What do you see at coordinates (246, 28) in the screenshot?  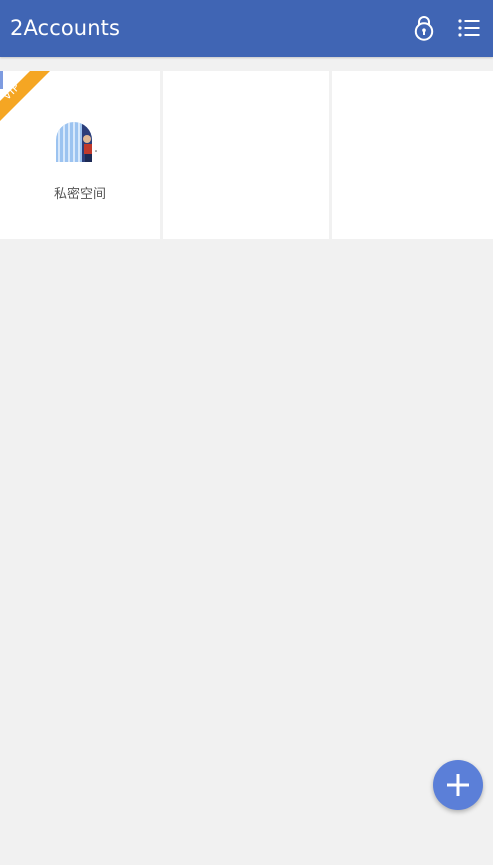 I see `app-bar: 2Accounts` at bounding box center [246, 28].